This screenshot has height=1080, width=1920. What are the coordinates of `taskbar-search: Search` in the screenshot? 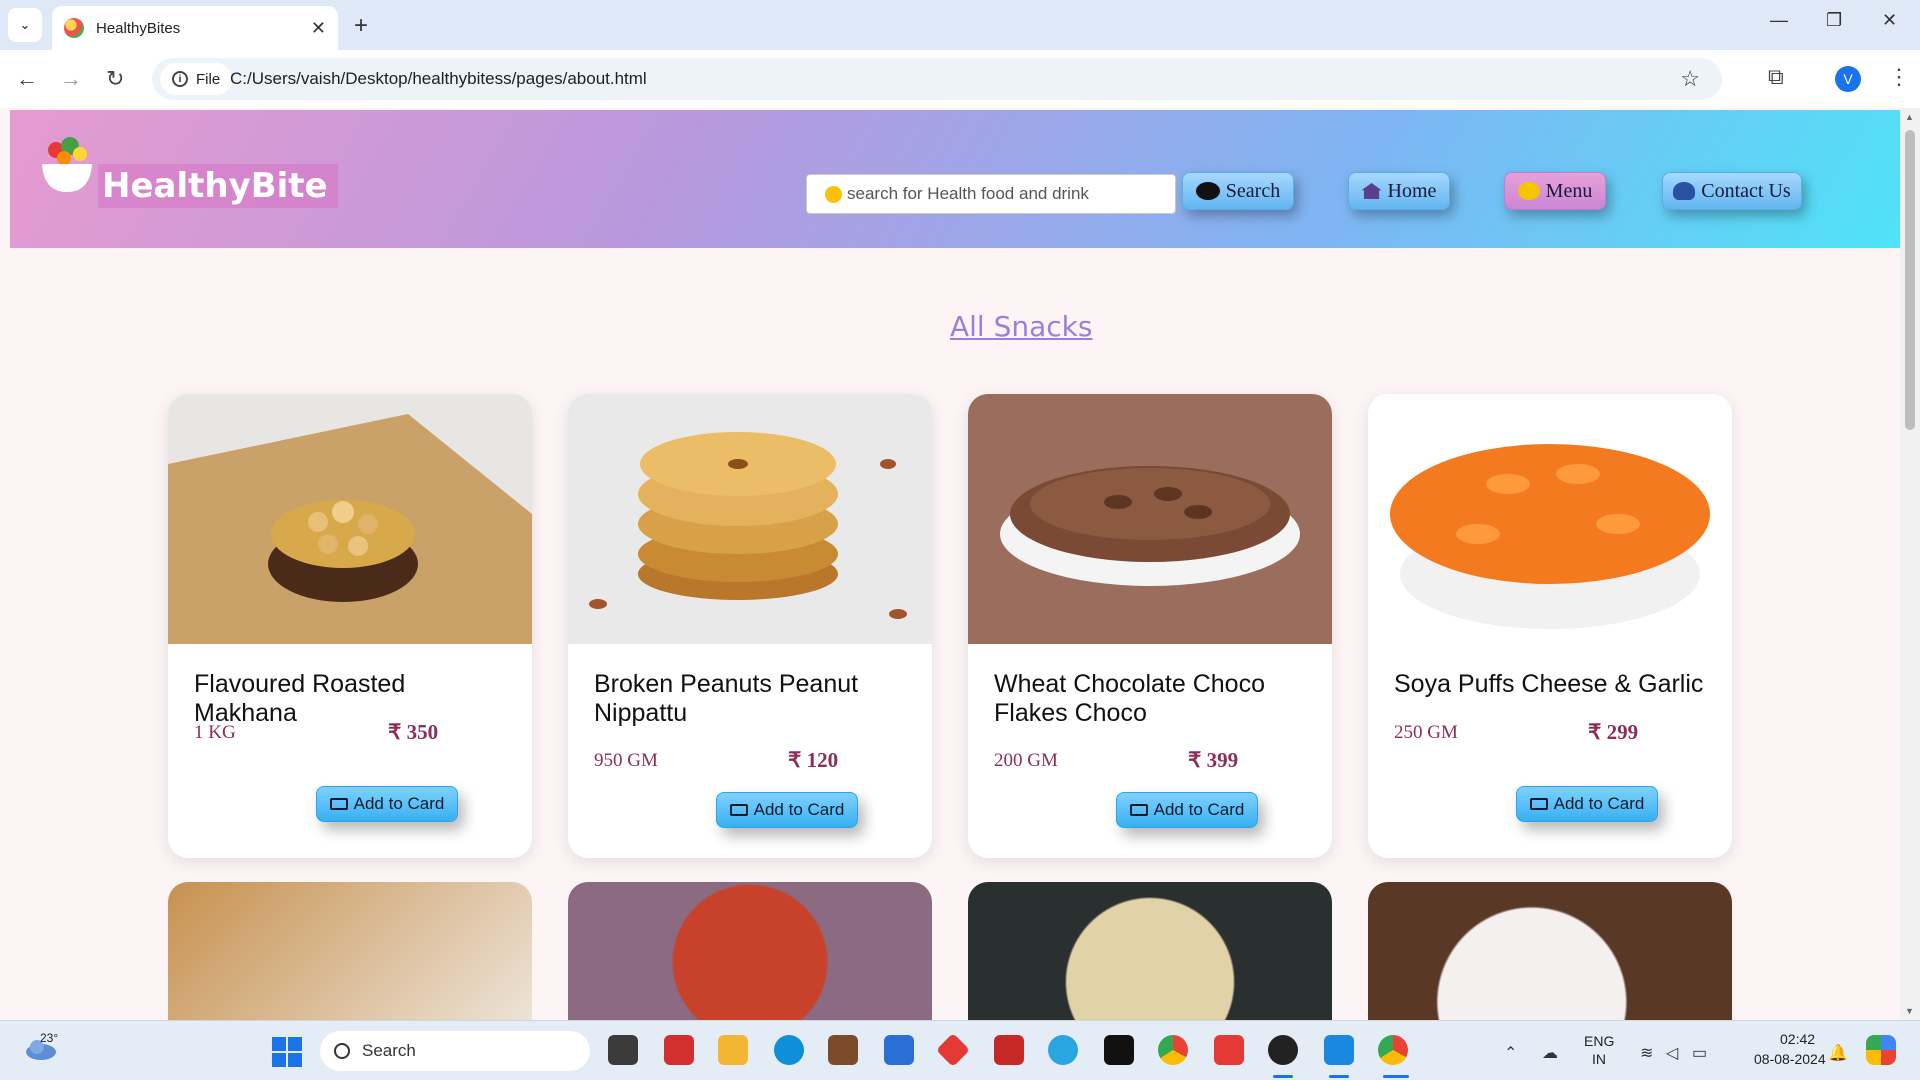 It's located at (455, 1051).